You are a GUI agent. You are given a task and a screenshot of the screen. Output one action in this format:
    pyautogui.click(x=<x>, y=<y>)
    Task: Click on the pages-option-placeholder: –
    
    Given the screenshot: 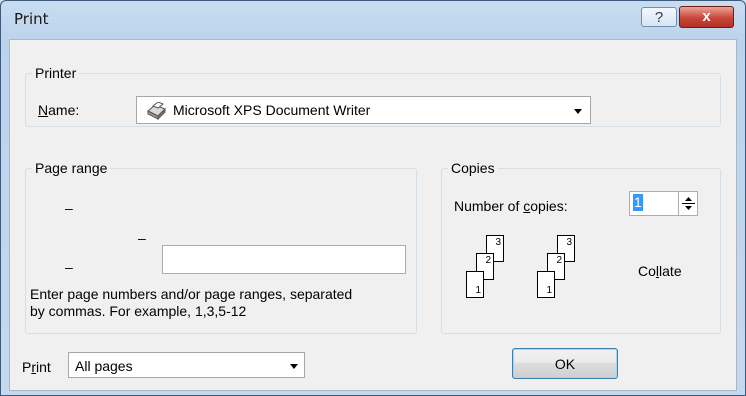 What is the action you would take?
    pyautogui.click(x=69, y=267)
    